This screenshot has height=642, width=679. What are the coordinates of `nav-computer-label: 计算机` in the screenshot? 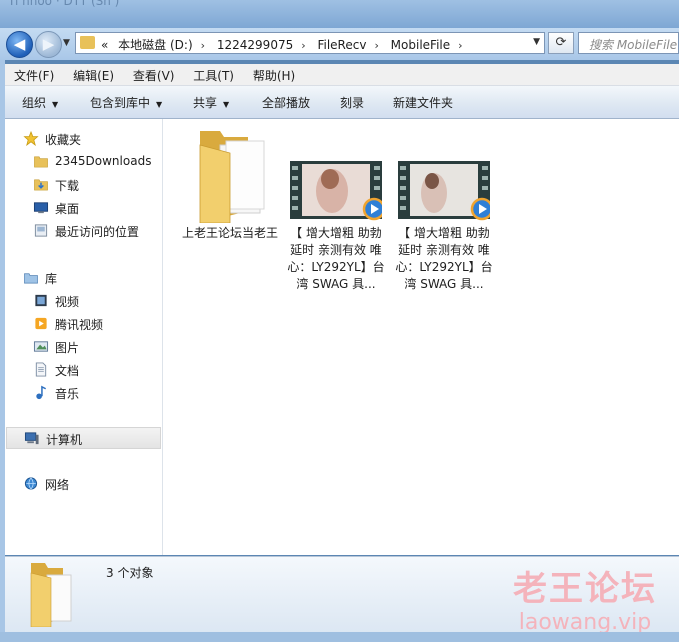 It's located at (64, 440).